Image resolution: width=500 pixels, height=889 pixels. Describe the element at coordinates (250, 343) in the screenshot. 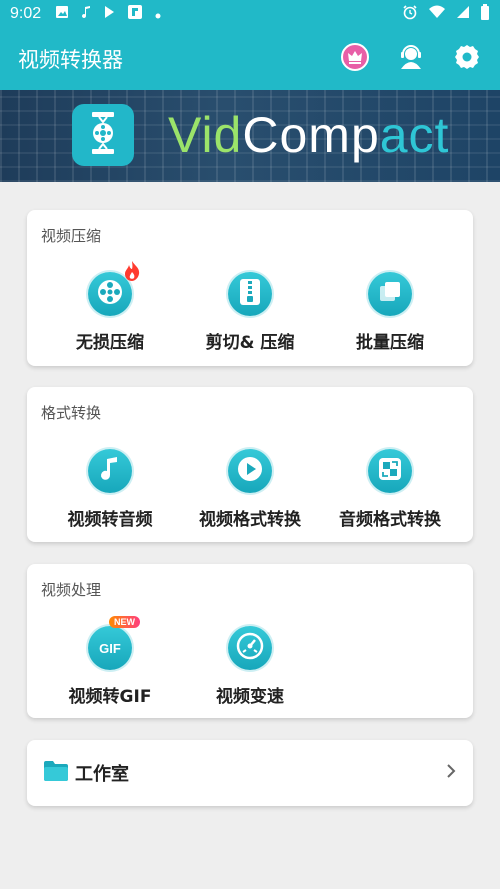

I see `cut-compress-label: 剪切& 压缩` at that location.